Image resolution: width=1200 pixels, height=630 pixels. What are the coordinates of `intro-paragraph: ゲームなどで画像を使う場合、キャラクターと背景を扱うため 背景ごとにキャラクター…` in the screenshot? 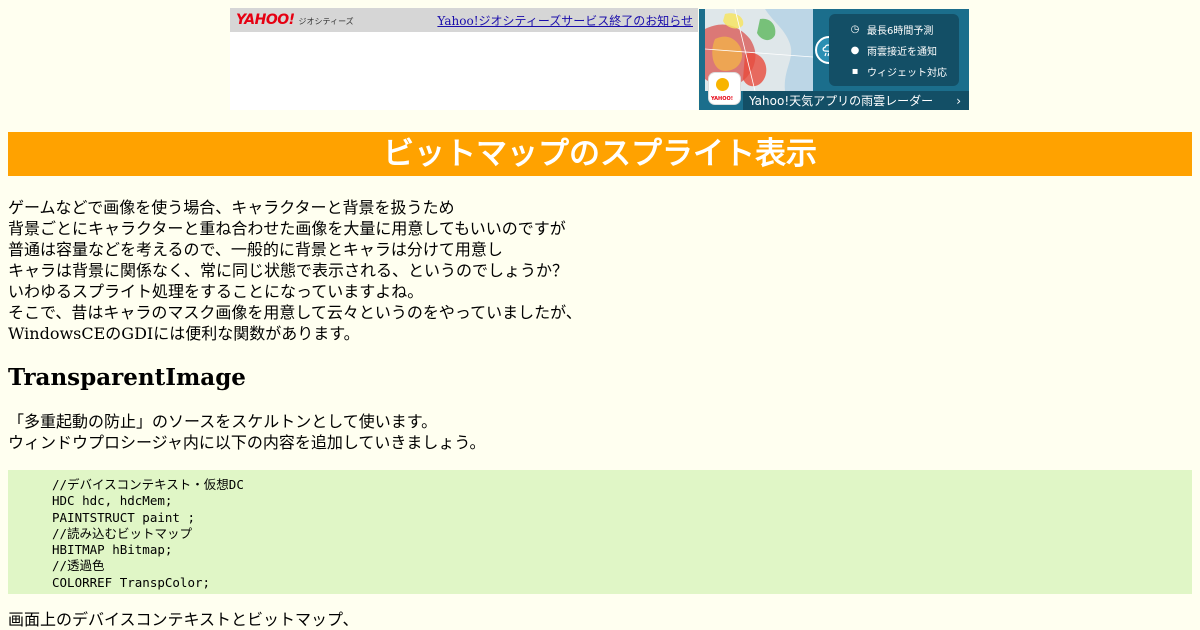 It's located at (295, 270).